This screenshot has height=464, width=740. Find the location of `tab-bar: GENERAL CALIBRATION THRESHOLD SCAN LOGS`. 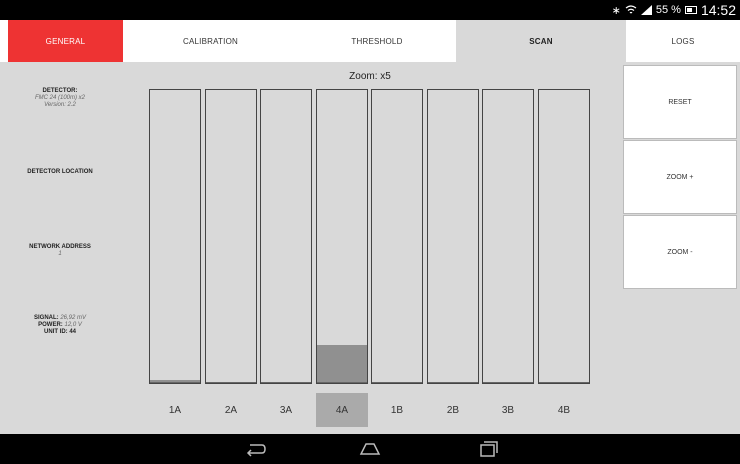

tab-bar: GENERAL CALIBRATION THRESHOLD SCAN LOGS is located at coordinates (370, 41).